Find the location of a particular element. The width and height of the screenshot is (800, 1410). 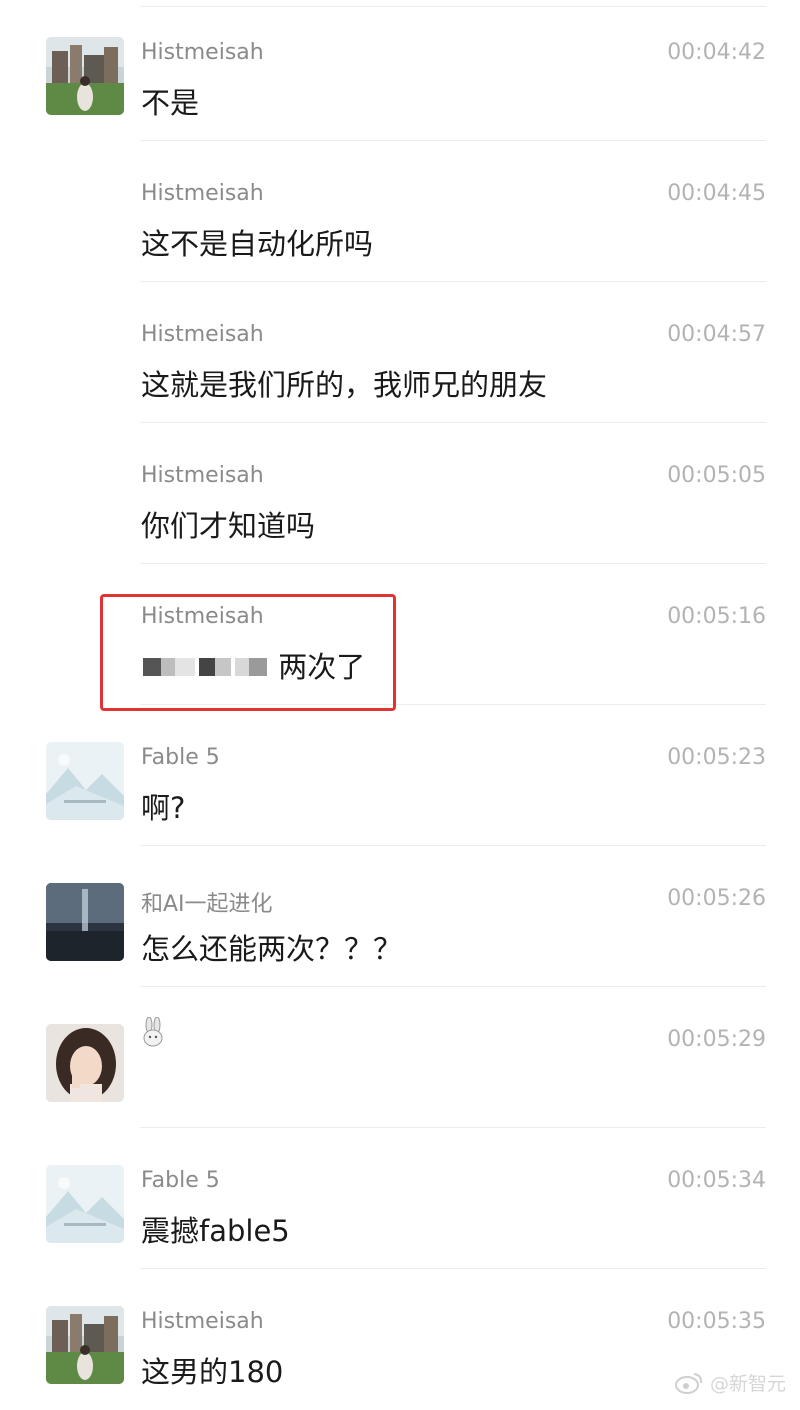

red-highlight-box is located at coordinates (248, 652).